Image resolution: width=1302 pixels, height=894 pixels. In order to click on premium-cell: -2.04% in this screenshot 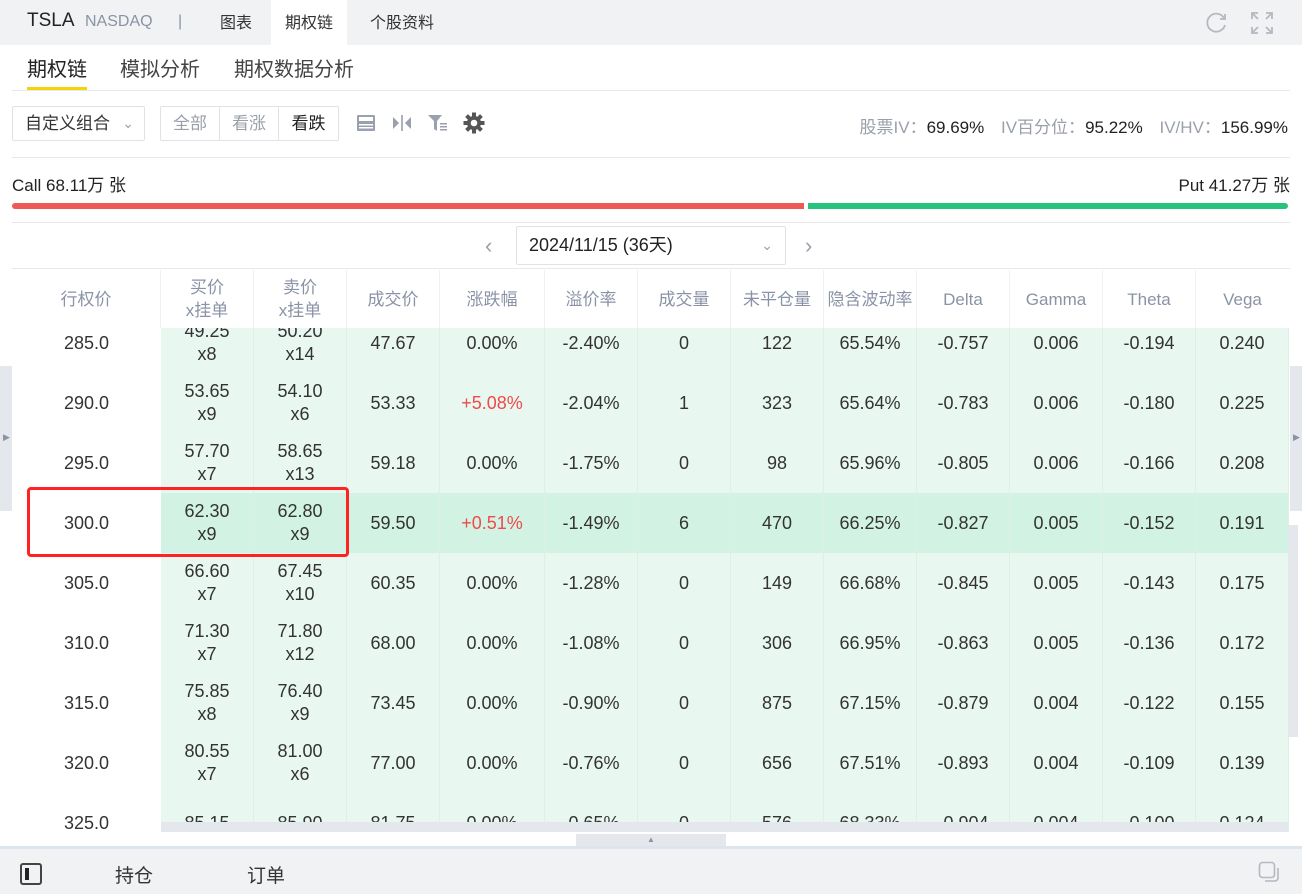, I will do `click(591, 403)`.